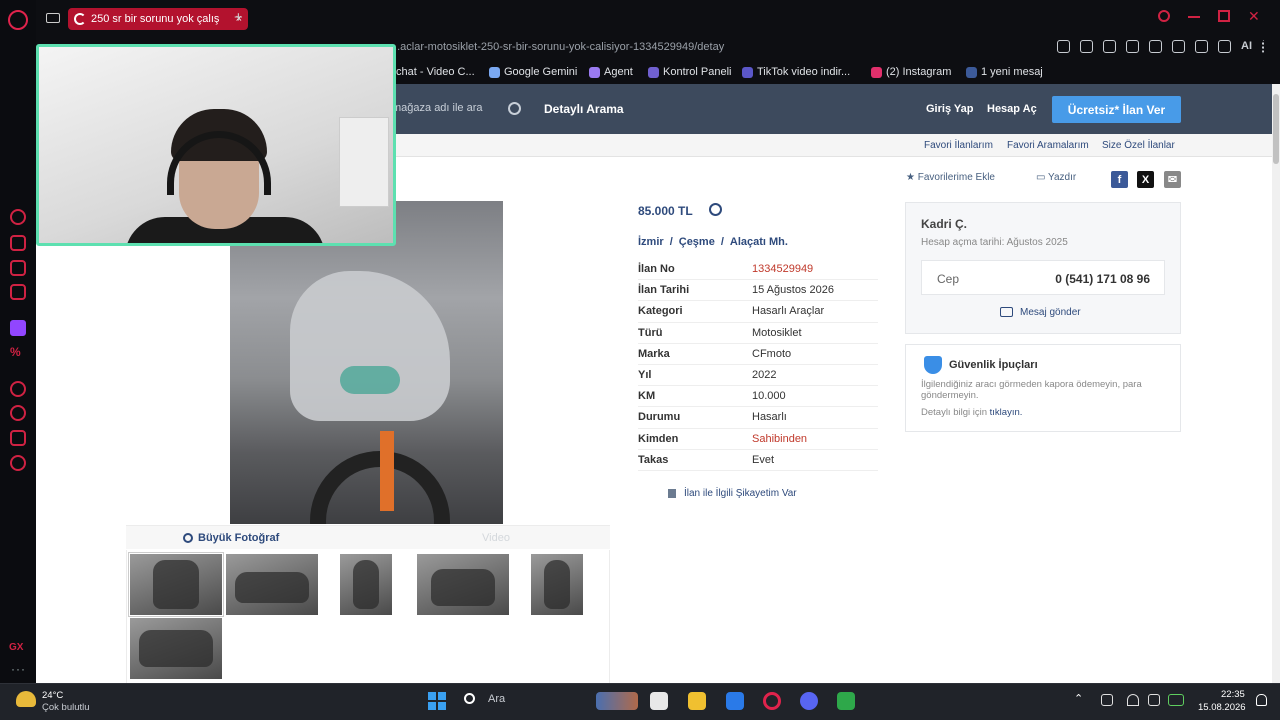 This screenshot has width=1280, height=720. I want to click on bookmark-item: (2) Instagram, so click(911, 72).